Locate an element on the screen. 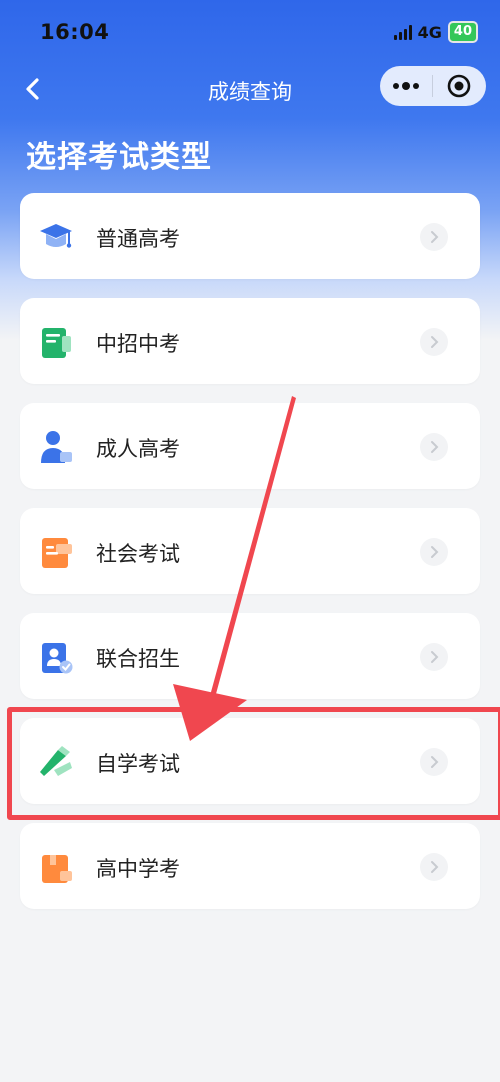 Image resolution: width=500 pixels, height=1082 pixels. exam-item-label: 自学考试 is located at coordinates (138, 764).